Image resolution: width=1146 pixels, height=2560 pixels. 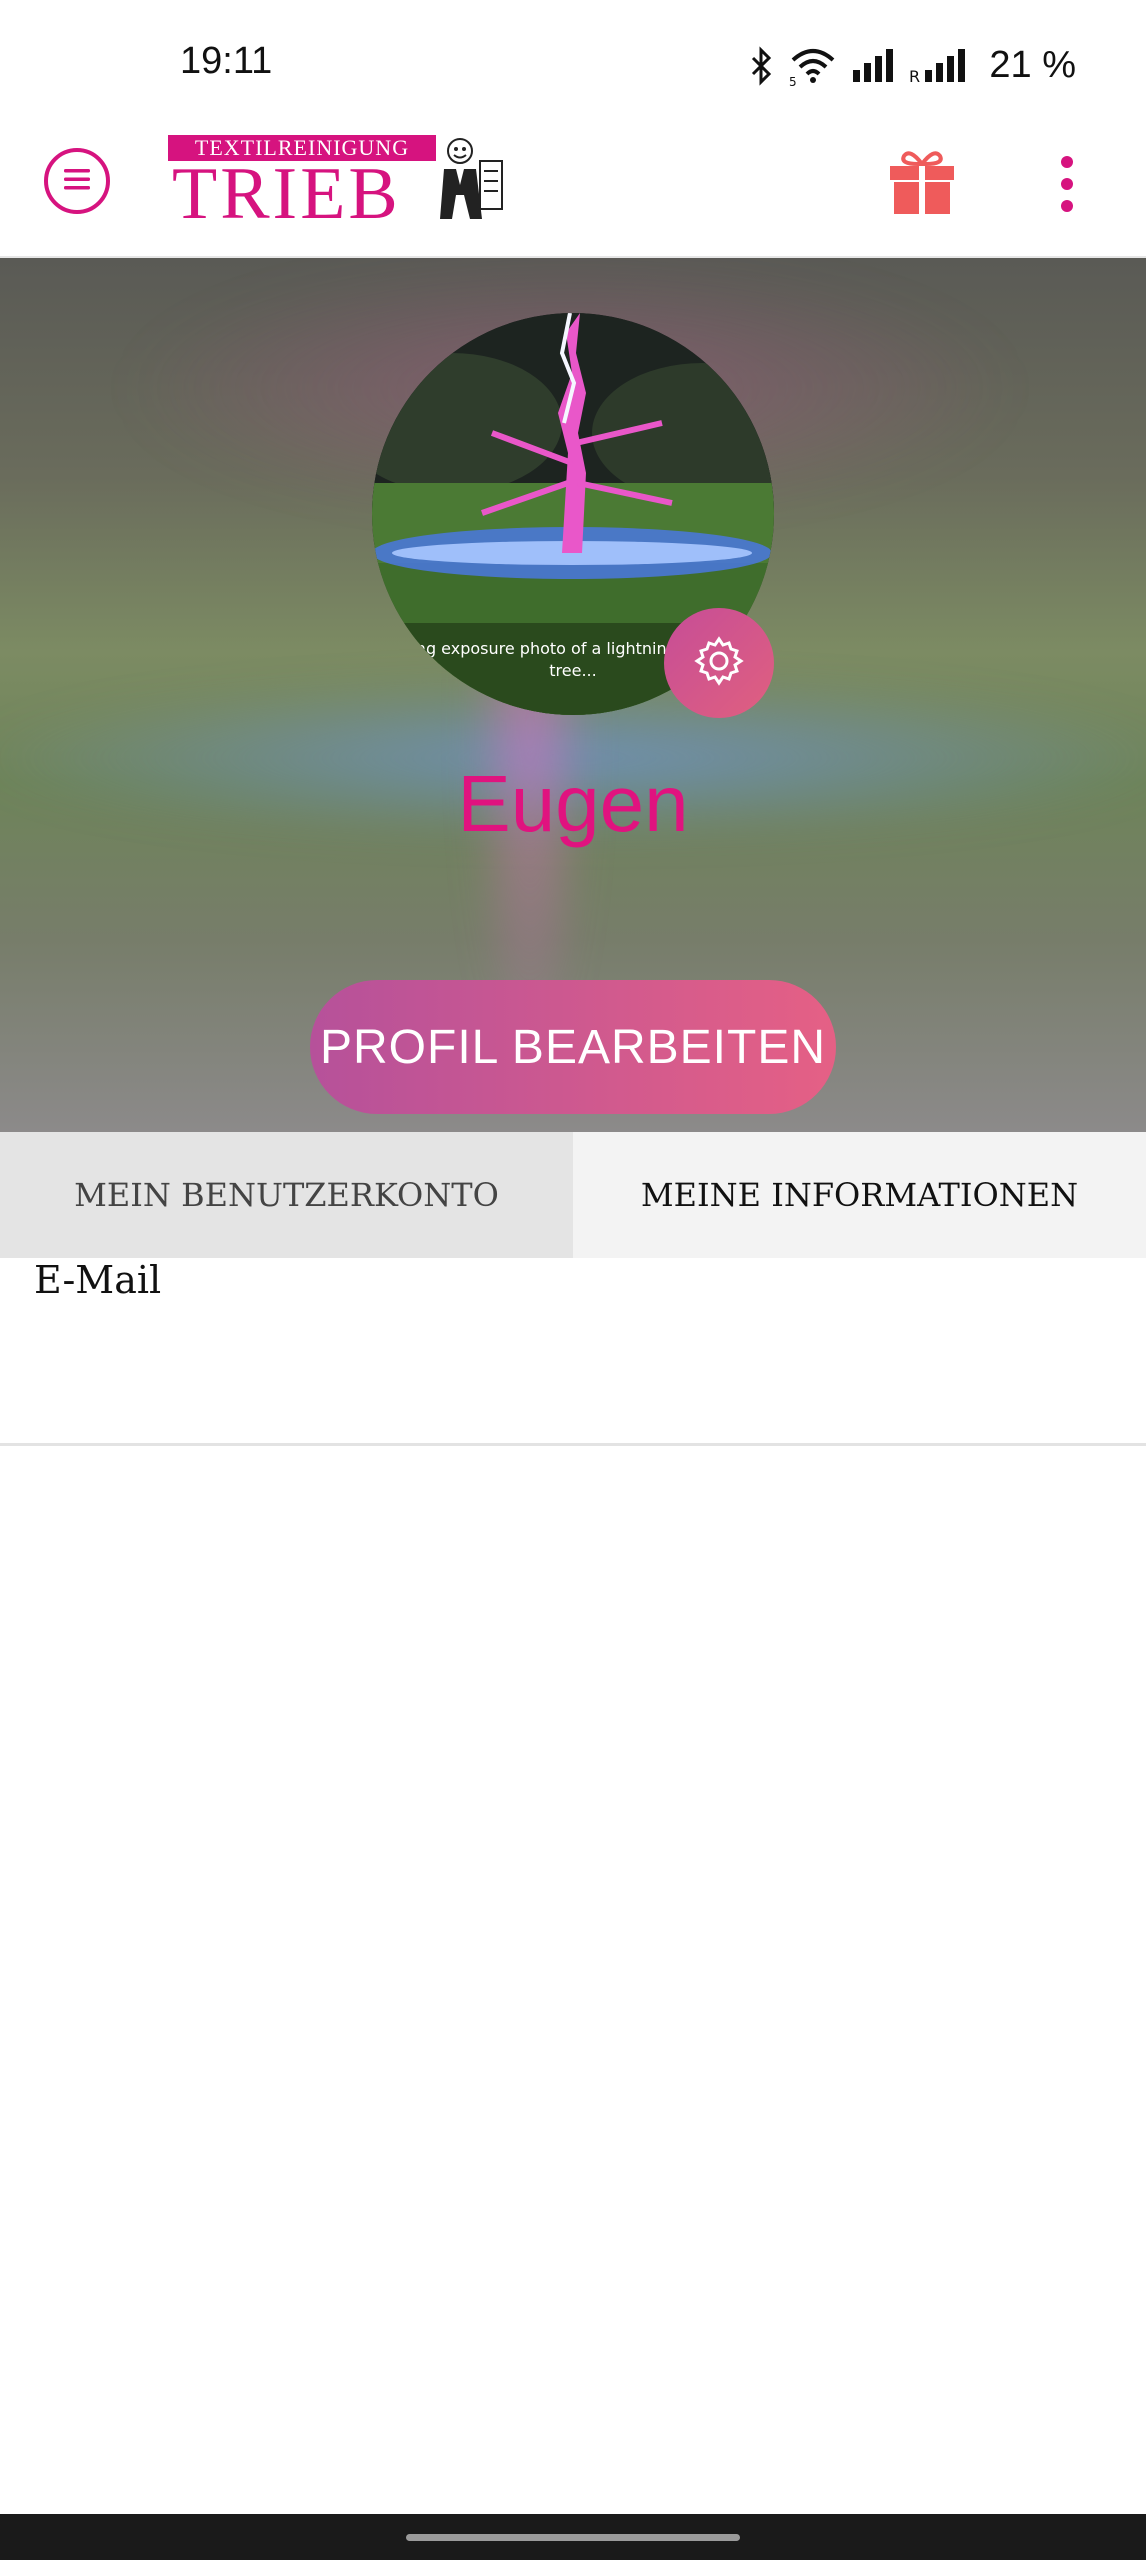 What do you see at coordinates (573, 1444) in the screenshot?
I see `content-divider` at bounding box center [573, 1444].